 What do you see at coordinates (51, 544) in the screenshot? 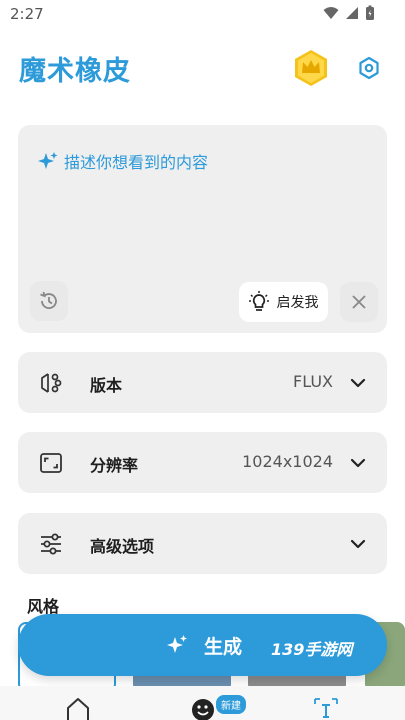
I see `sliders-icon` at bounding box center [51, 544].